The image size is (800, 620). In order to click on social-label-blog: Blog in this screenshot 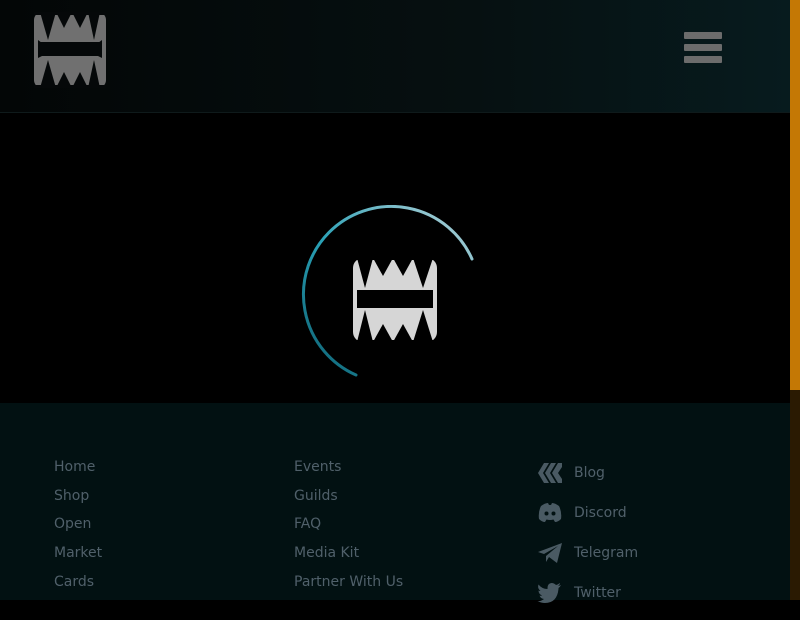, I will do `click(589, 473)`.